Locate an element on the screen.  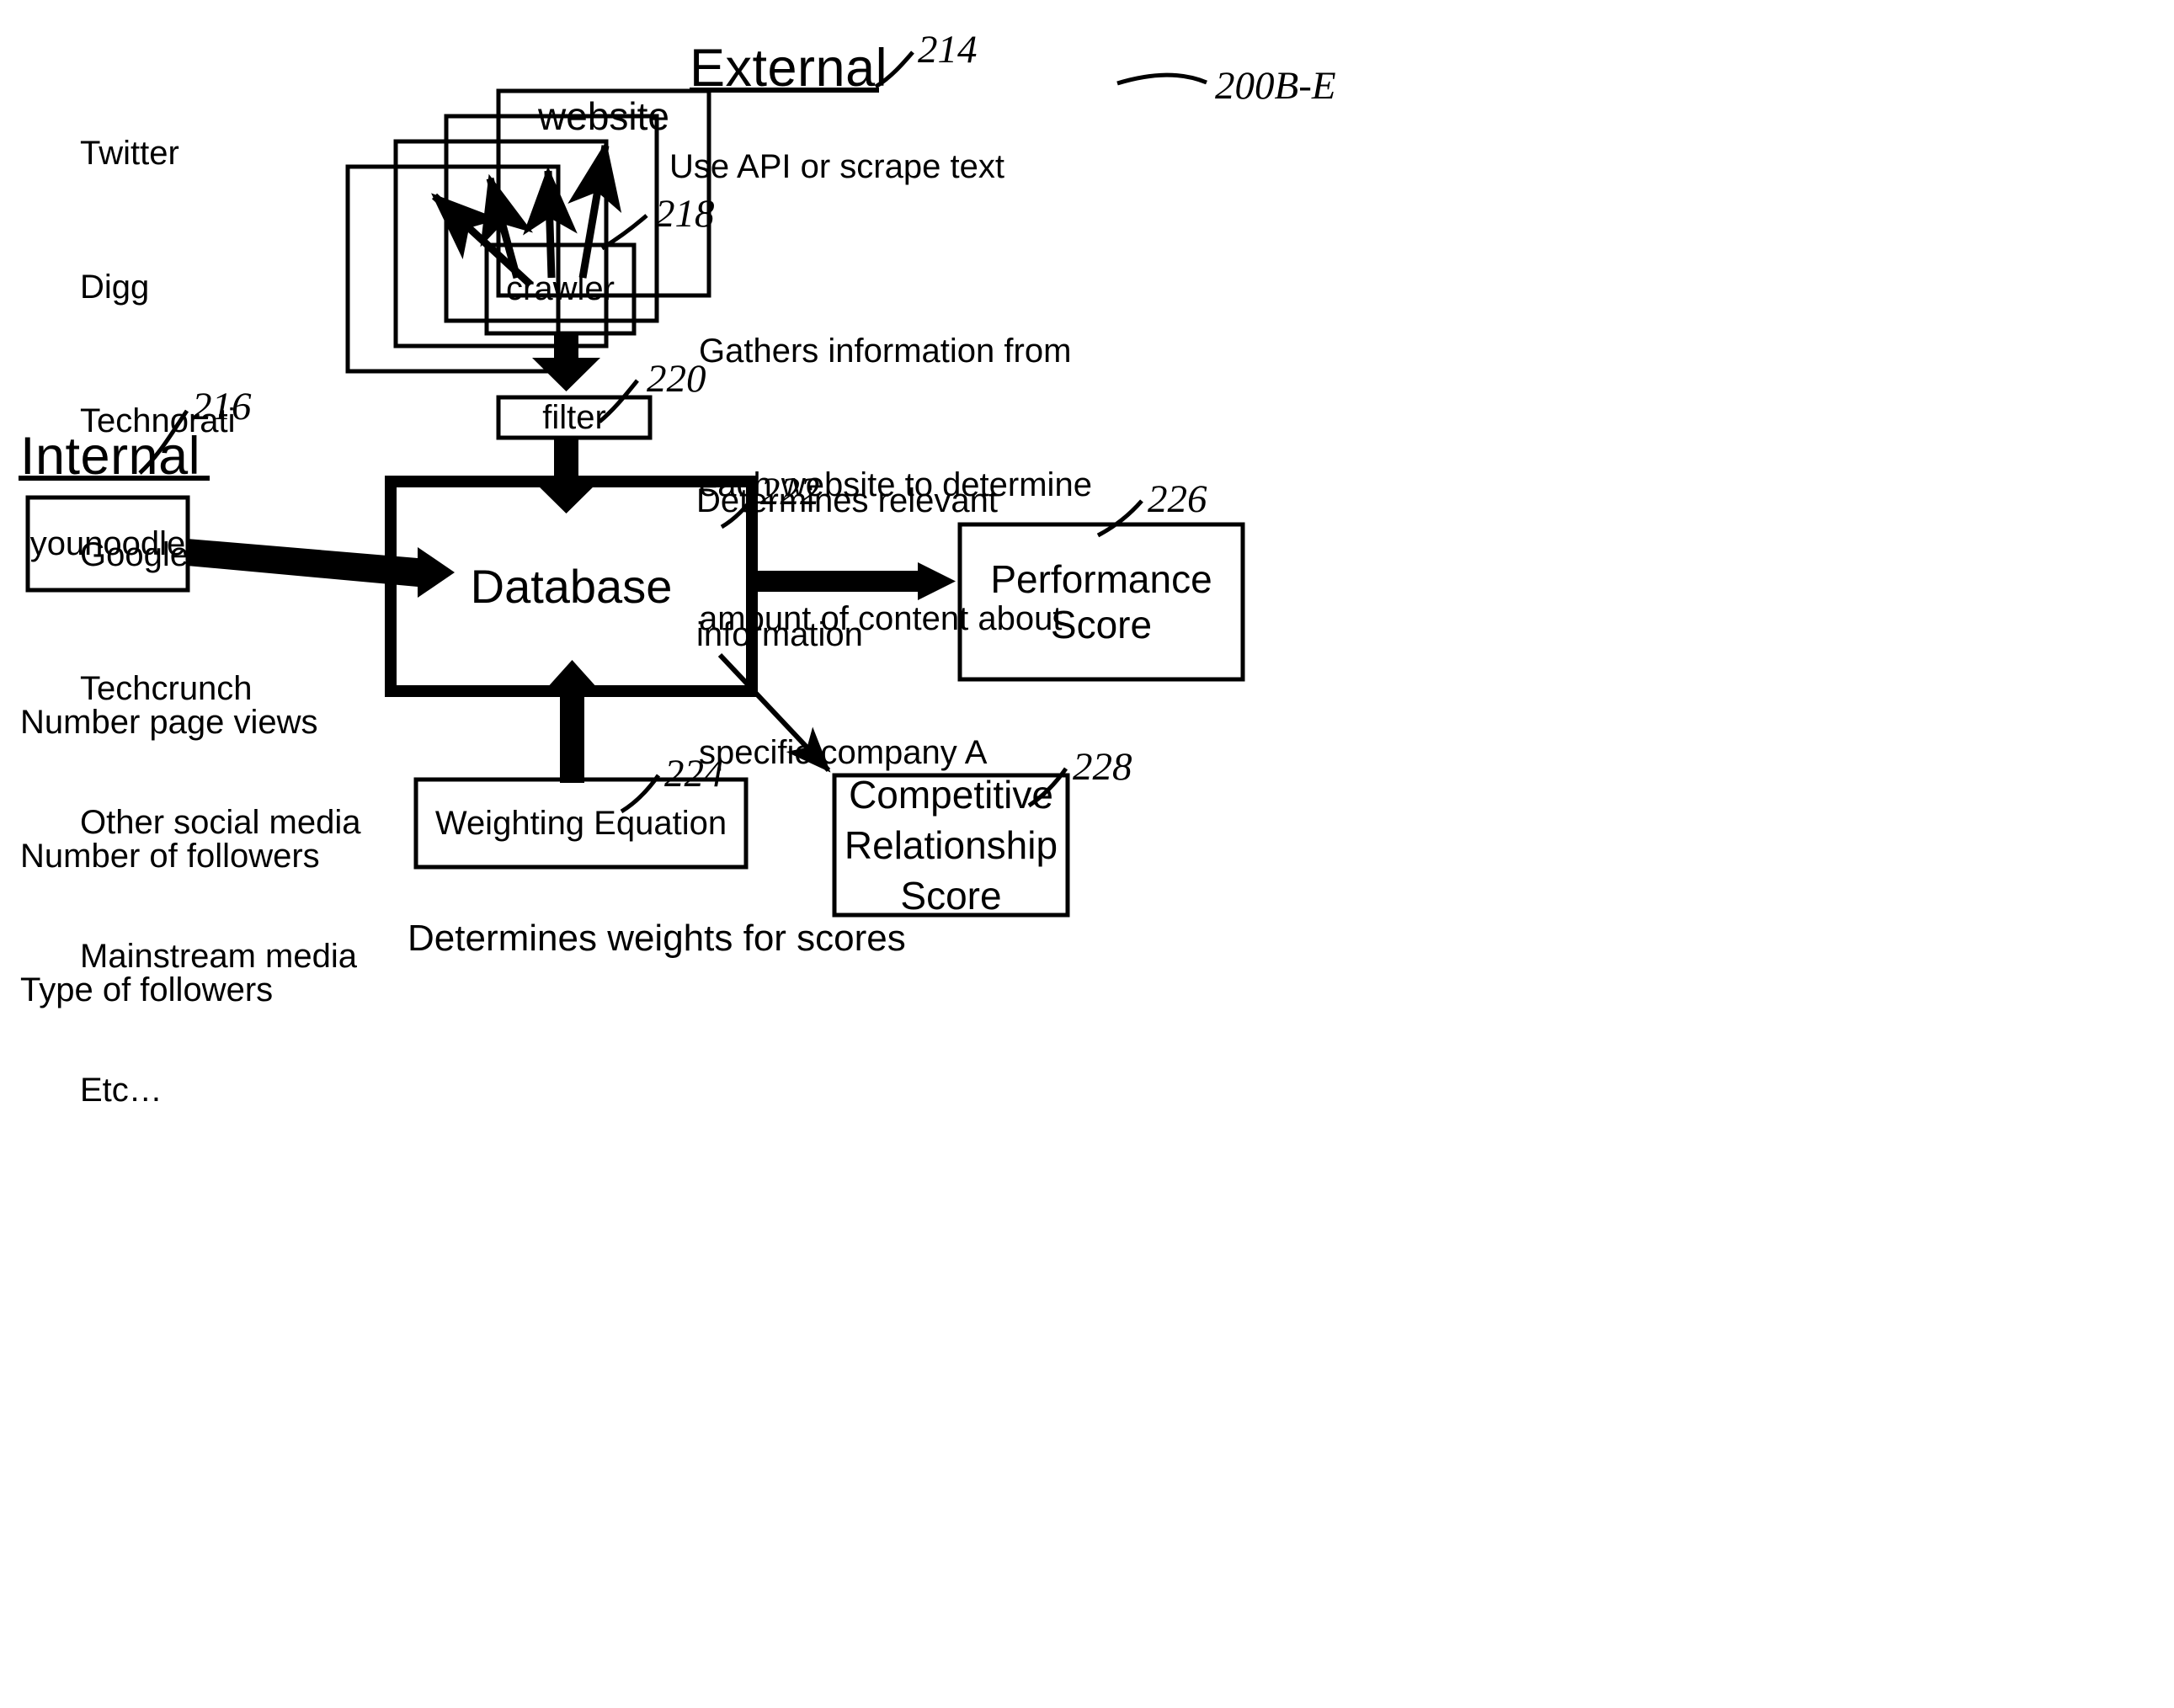
source-list-item: Twitter is located at coordinates (129, 153).